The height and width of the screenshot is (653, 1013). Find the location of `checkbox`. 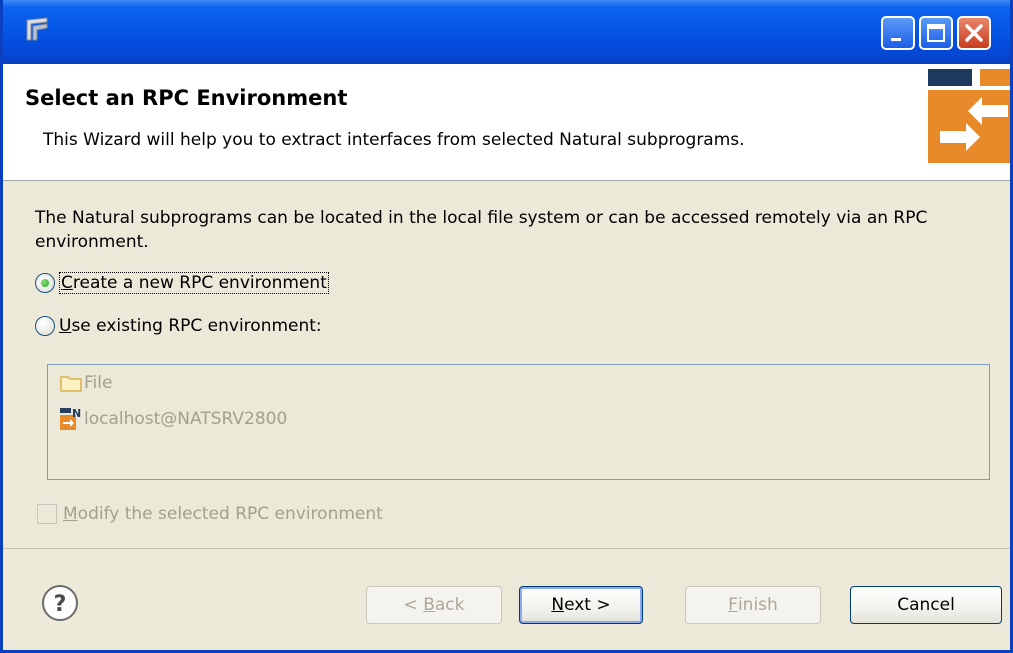

checkbox is located at coordinates (47, 514).